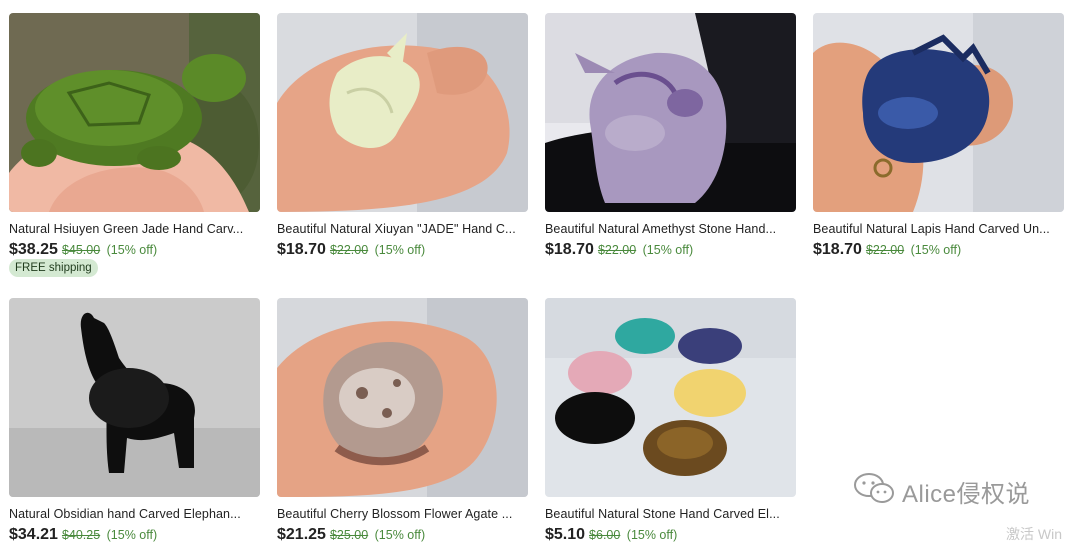  I want to click on sale-price: $21.25, so click(301, 534).